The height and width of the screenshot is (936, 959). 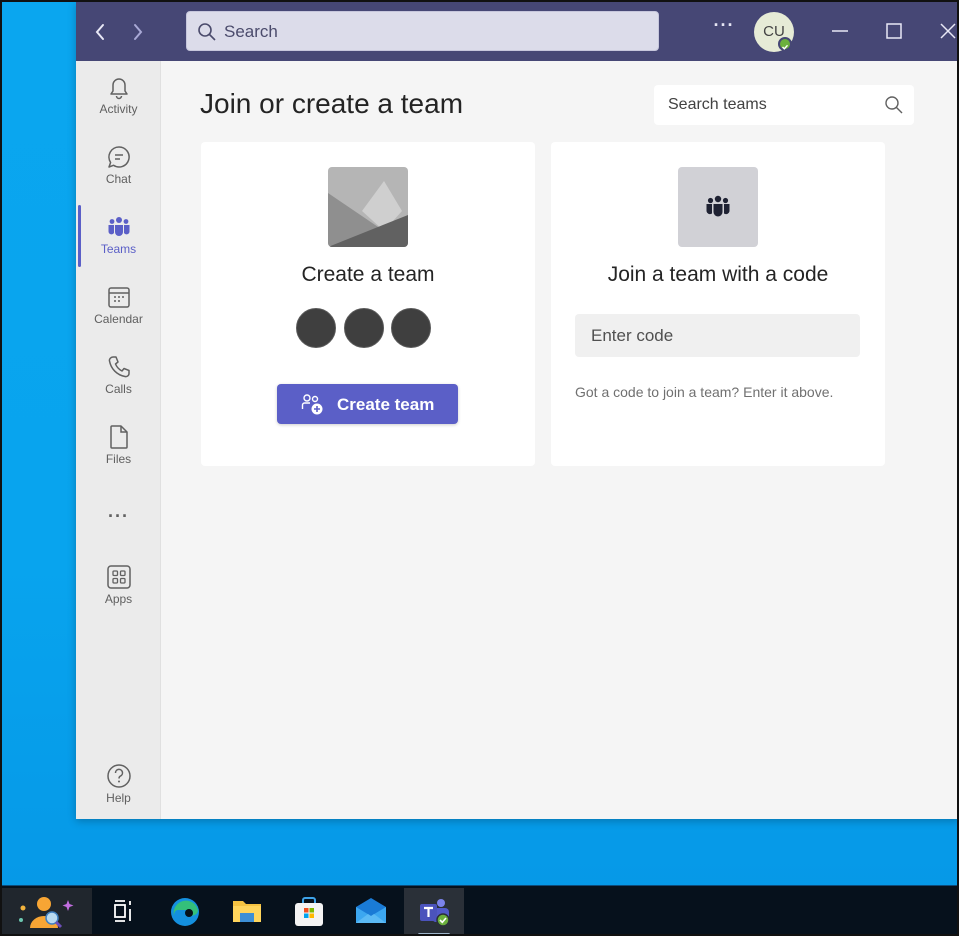 I want to click on taskbar-teams, so click(x=434, y=912).